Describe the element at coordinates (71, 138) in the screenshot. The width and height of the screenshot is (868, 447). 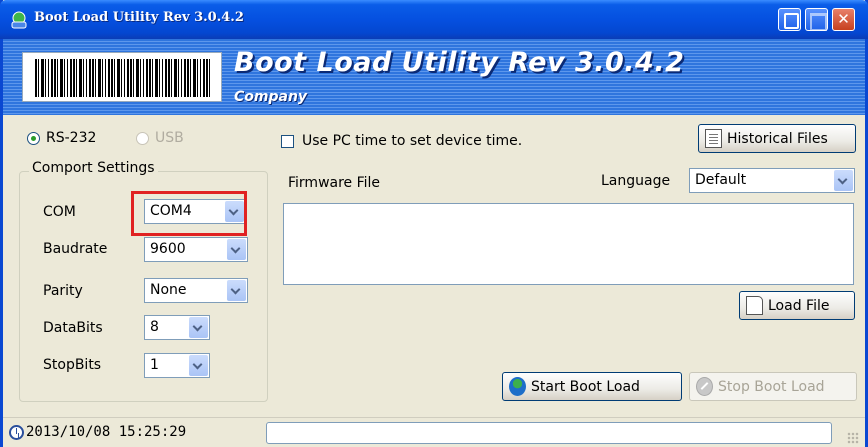
I see `radio-rs232-label: RS-232` at that location.